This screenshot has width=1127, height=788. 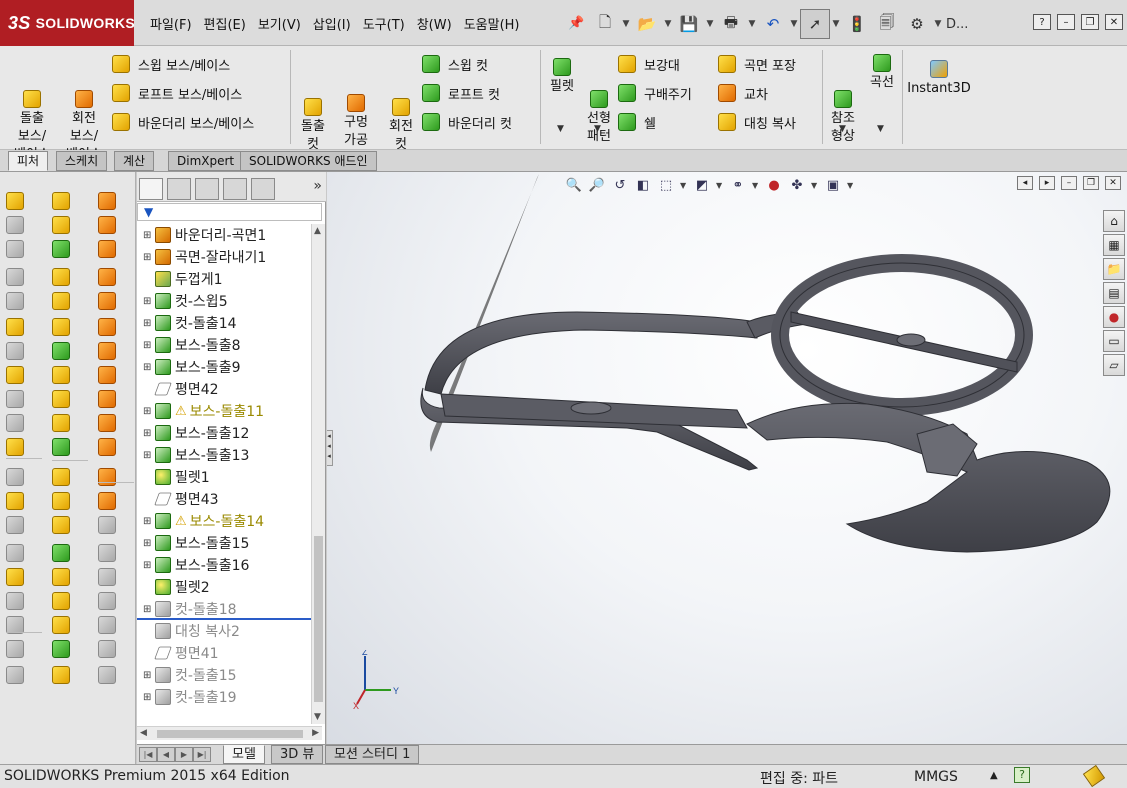 What do you see at coordinates (1114, 293) in the screenshot?
I see `view-palette-icon: ▤` at bounding box center [1114, 293].